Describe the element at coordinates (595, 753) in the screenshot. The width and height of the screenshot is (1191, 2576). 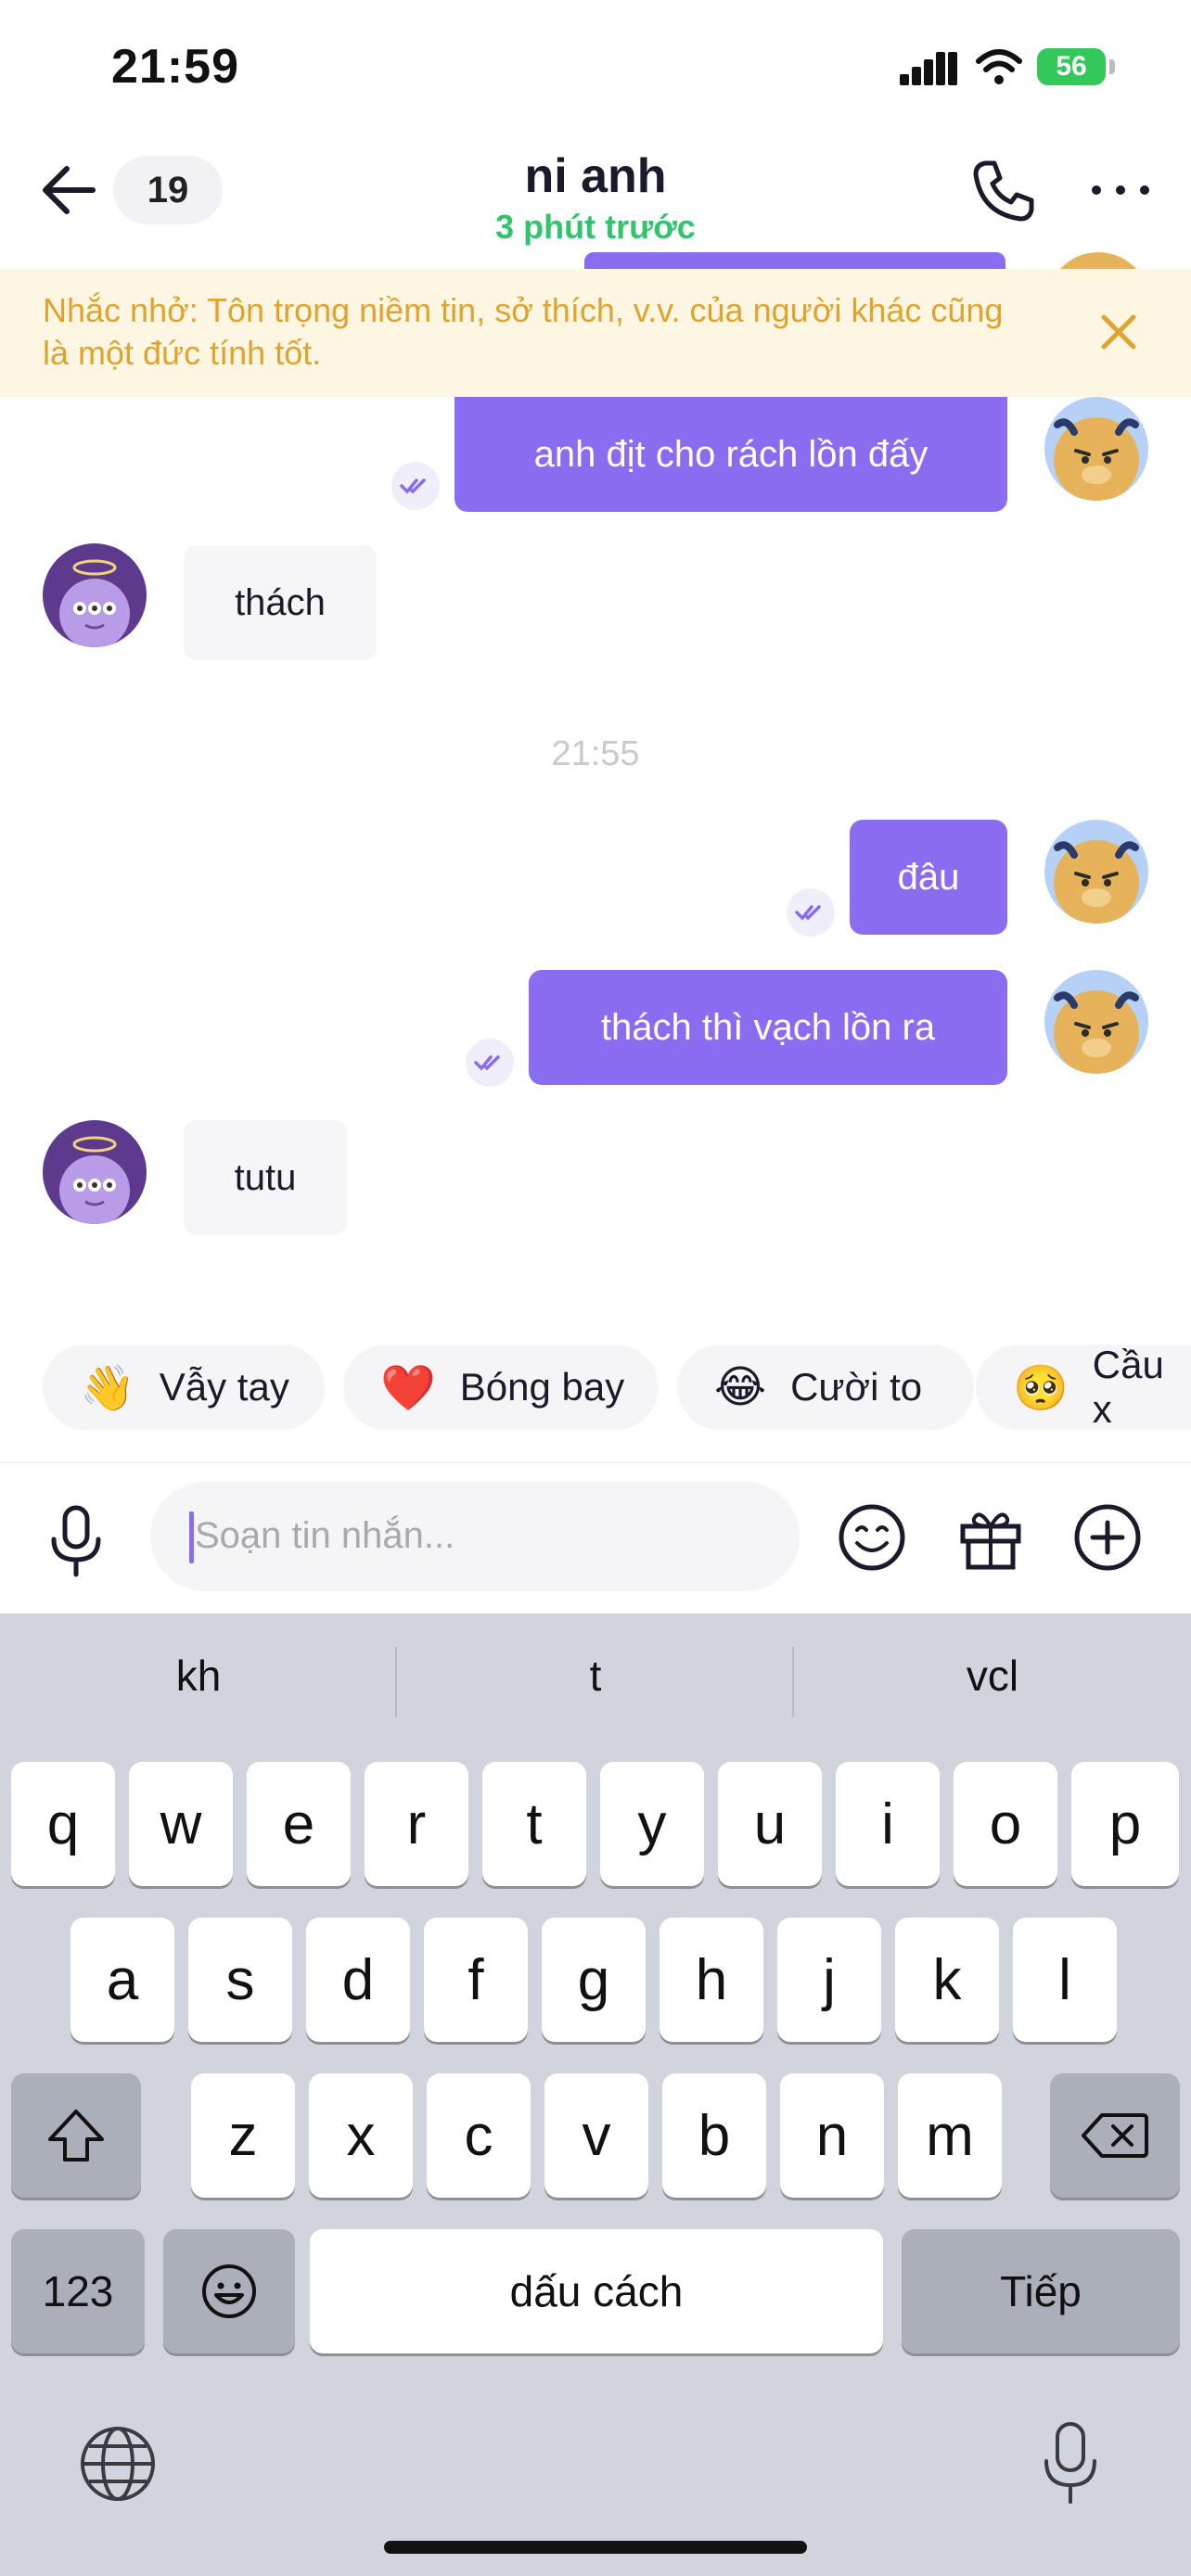
I see `message-timestamp: 21:55` at that location.